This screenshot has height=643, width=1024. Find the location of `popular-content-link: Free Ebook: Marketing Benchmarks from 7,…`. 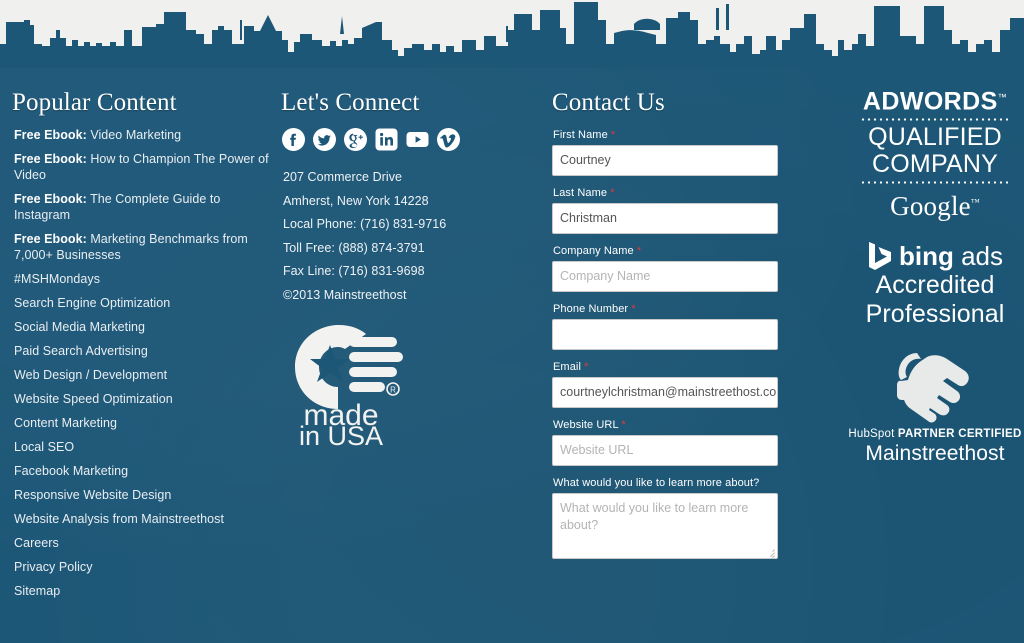

popular-content-link: Free Ebook: Marketing Benchmarks from 7,… is located at coordinates (143, 251).